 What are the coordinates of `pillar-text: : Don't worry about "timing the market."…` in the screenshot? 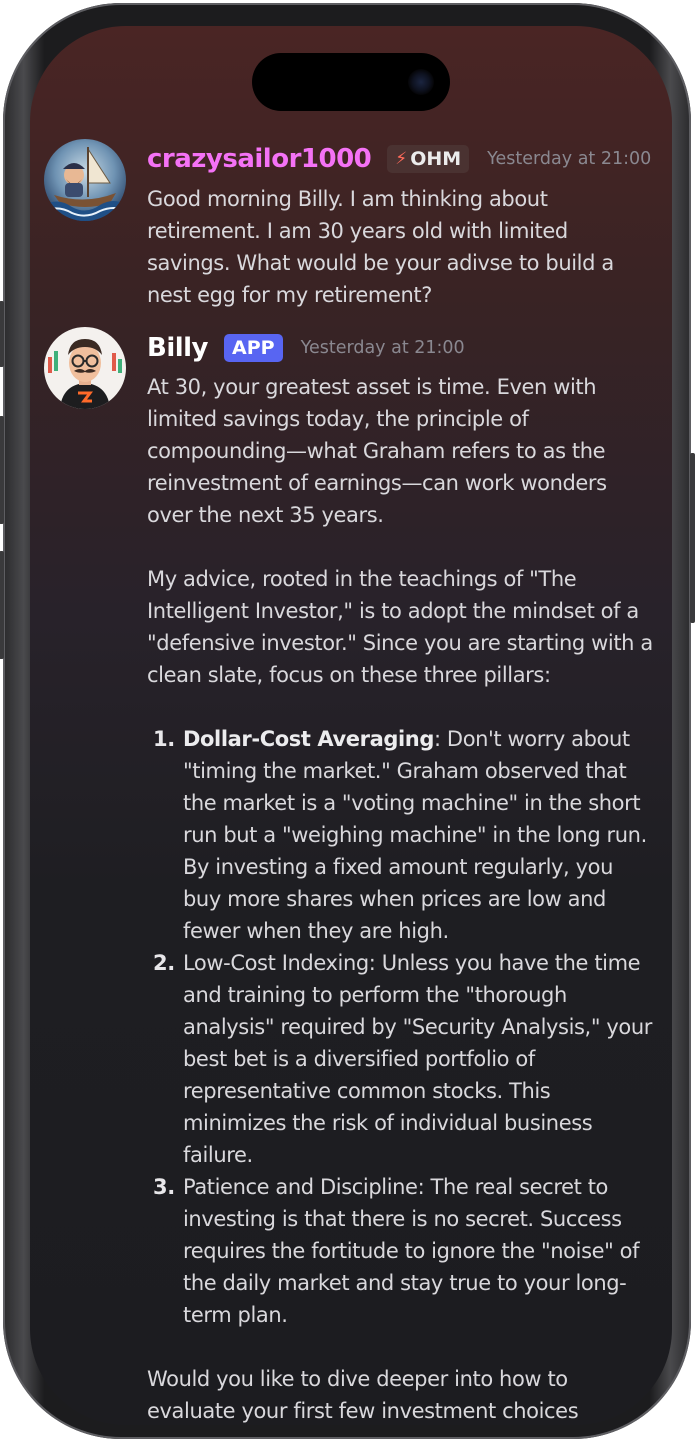 It's located at (415, 835).